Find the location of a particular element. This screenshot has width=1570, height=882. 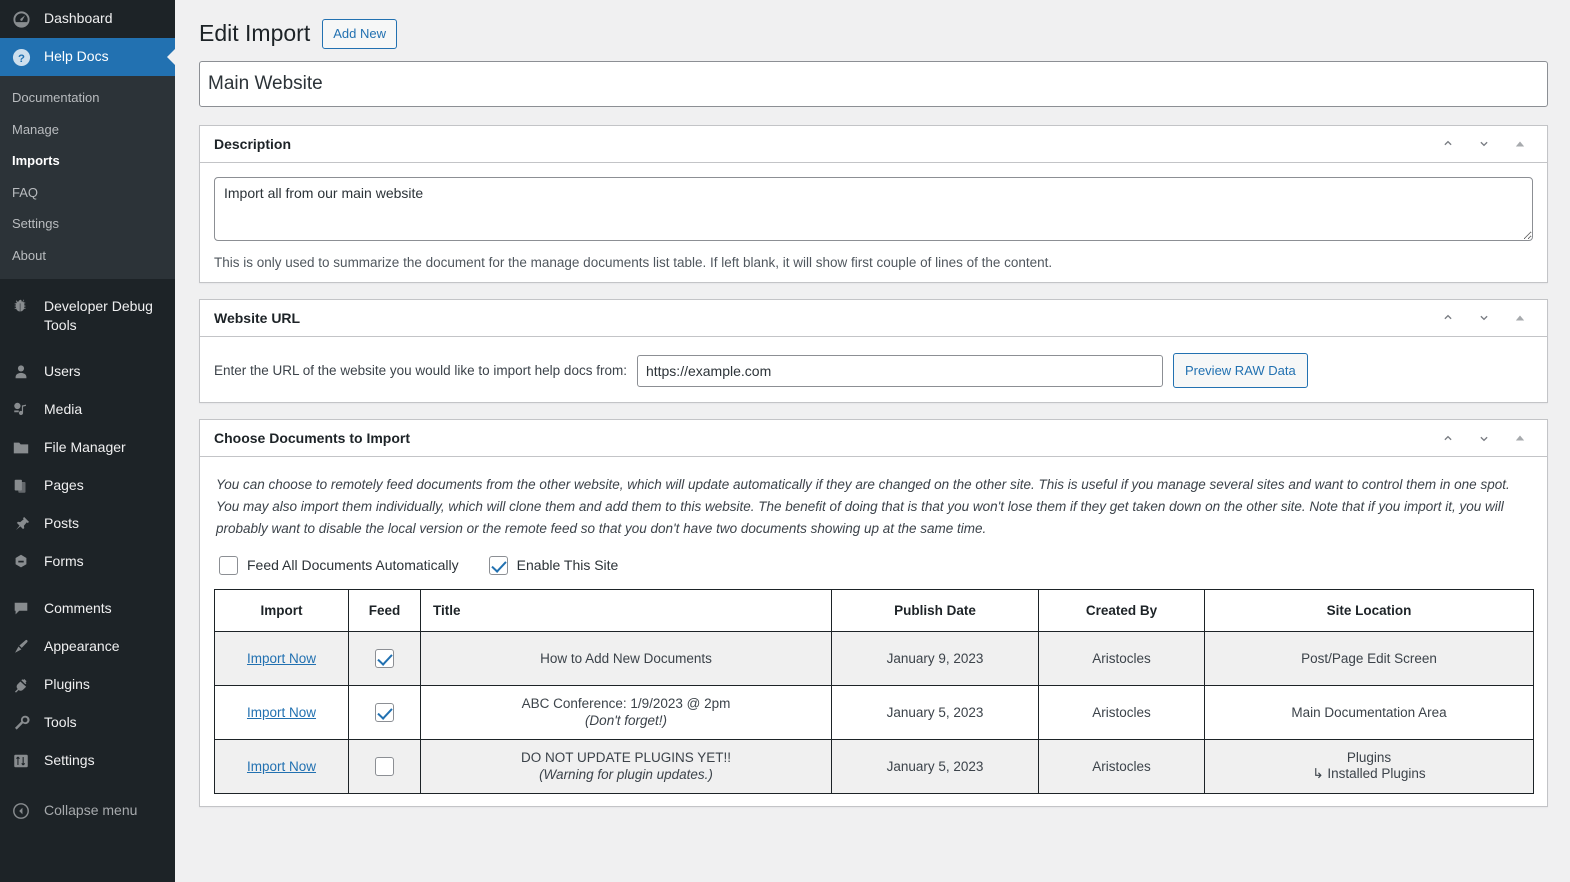

collapse-menu-button: Collapse menu is located at coordinates (87, 811).